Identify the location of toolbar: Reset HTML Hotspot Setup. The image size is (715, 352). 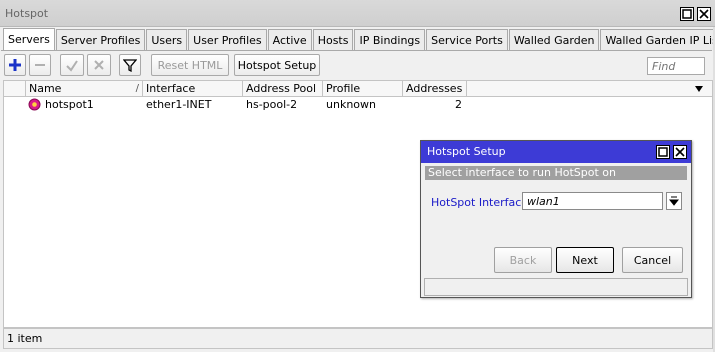
(357, 65).